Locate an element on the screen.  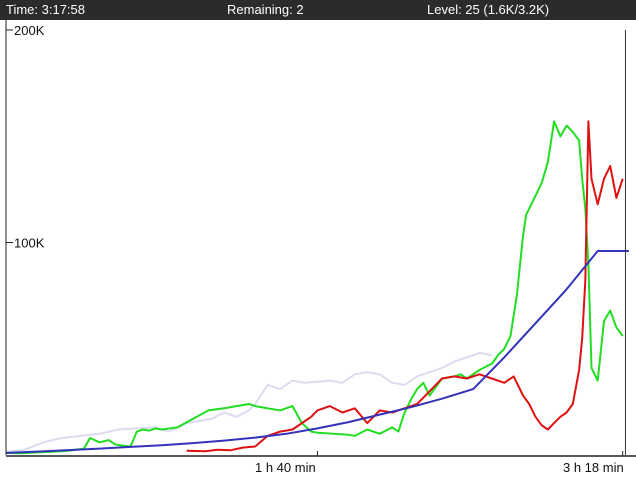
elapsed-time: Time: 3:17:58 is located at coordinates (46, 9).